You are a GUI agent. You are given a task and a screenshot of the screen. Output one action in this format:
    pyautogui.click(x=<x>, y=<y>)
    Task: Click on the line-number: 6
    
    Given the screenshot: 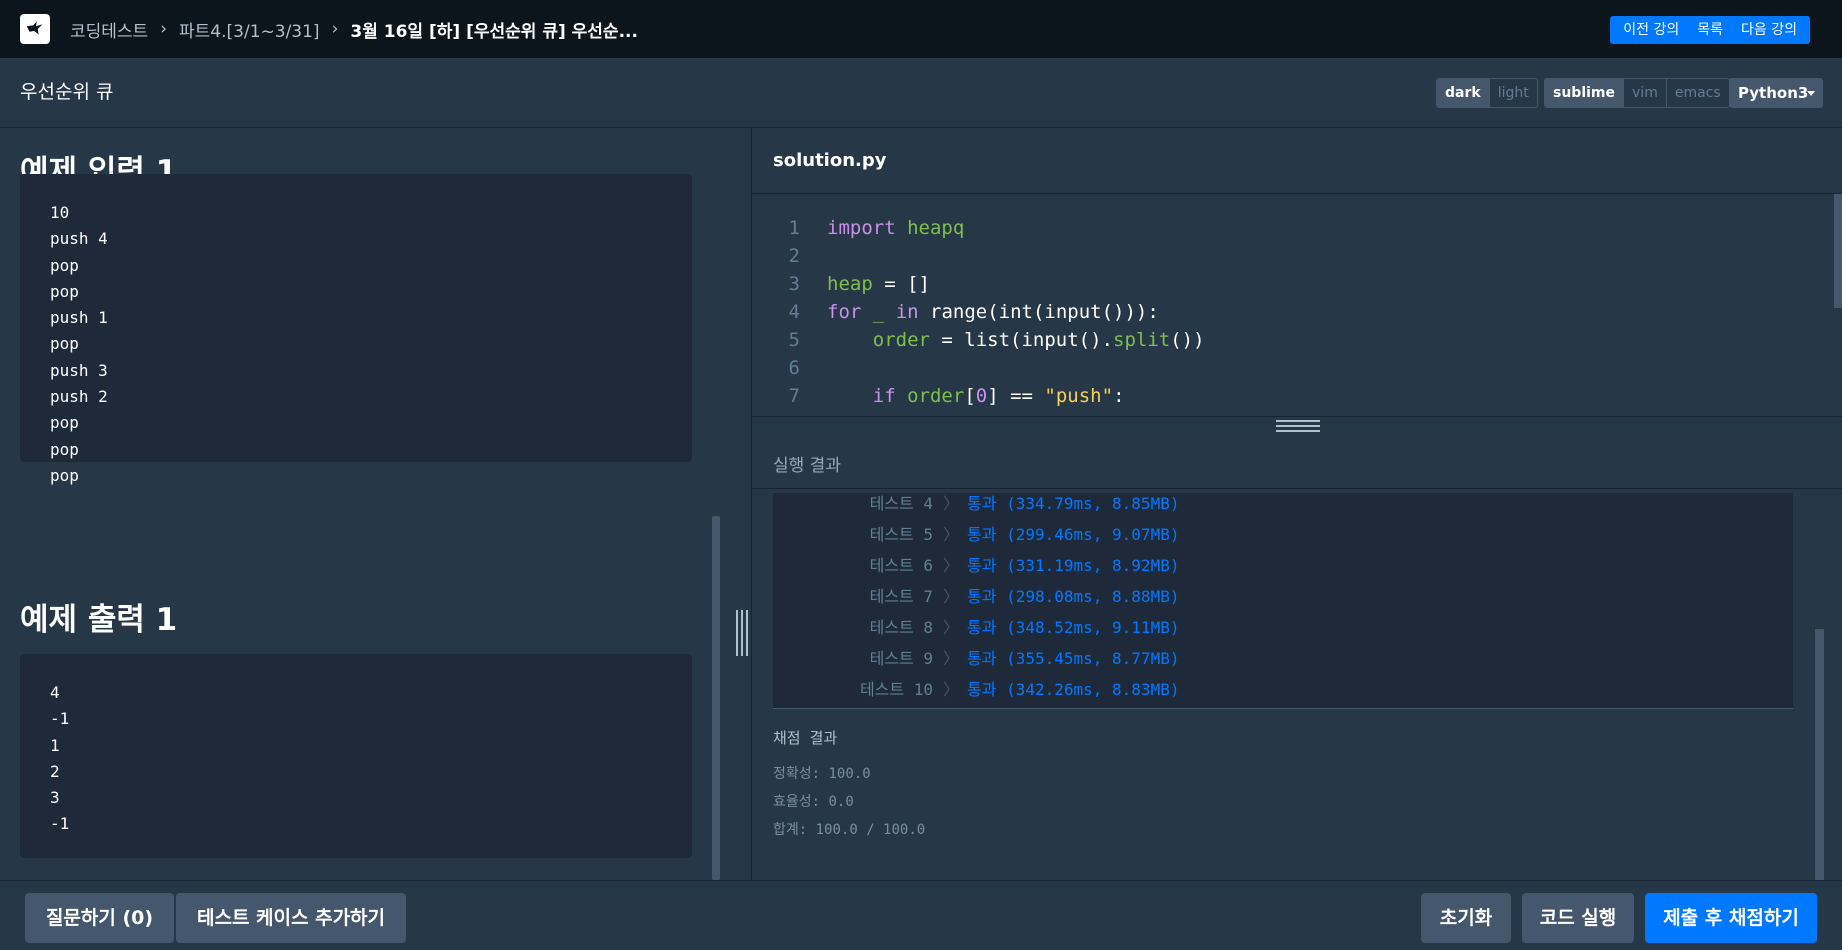 What is the action you would take?
    pyautogui.click(x=794, y=368)
    